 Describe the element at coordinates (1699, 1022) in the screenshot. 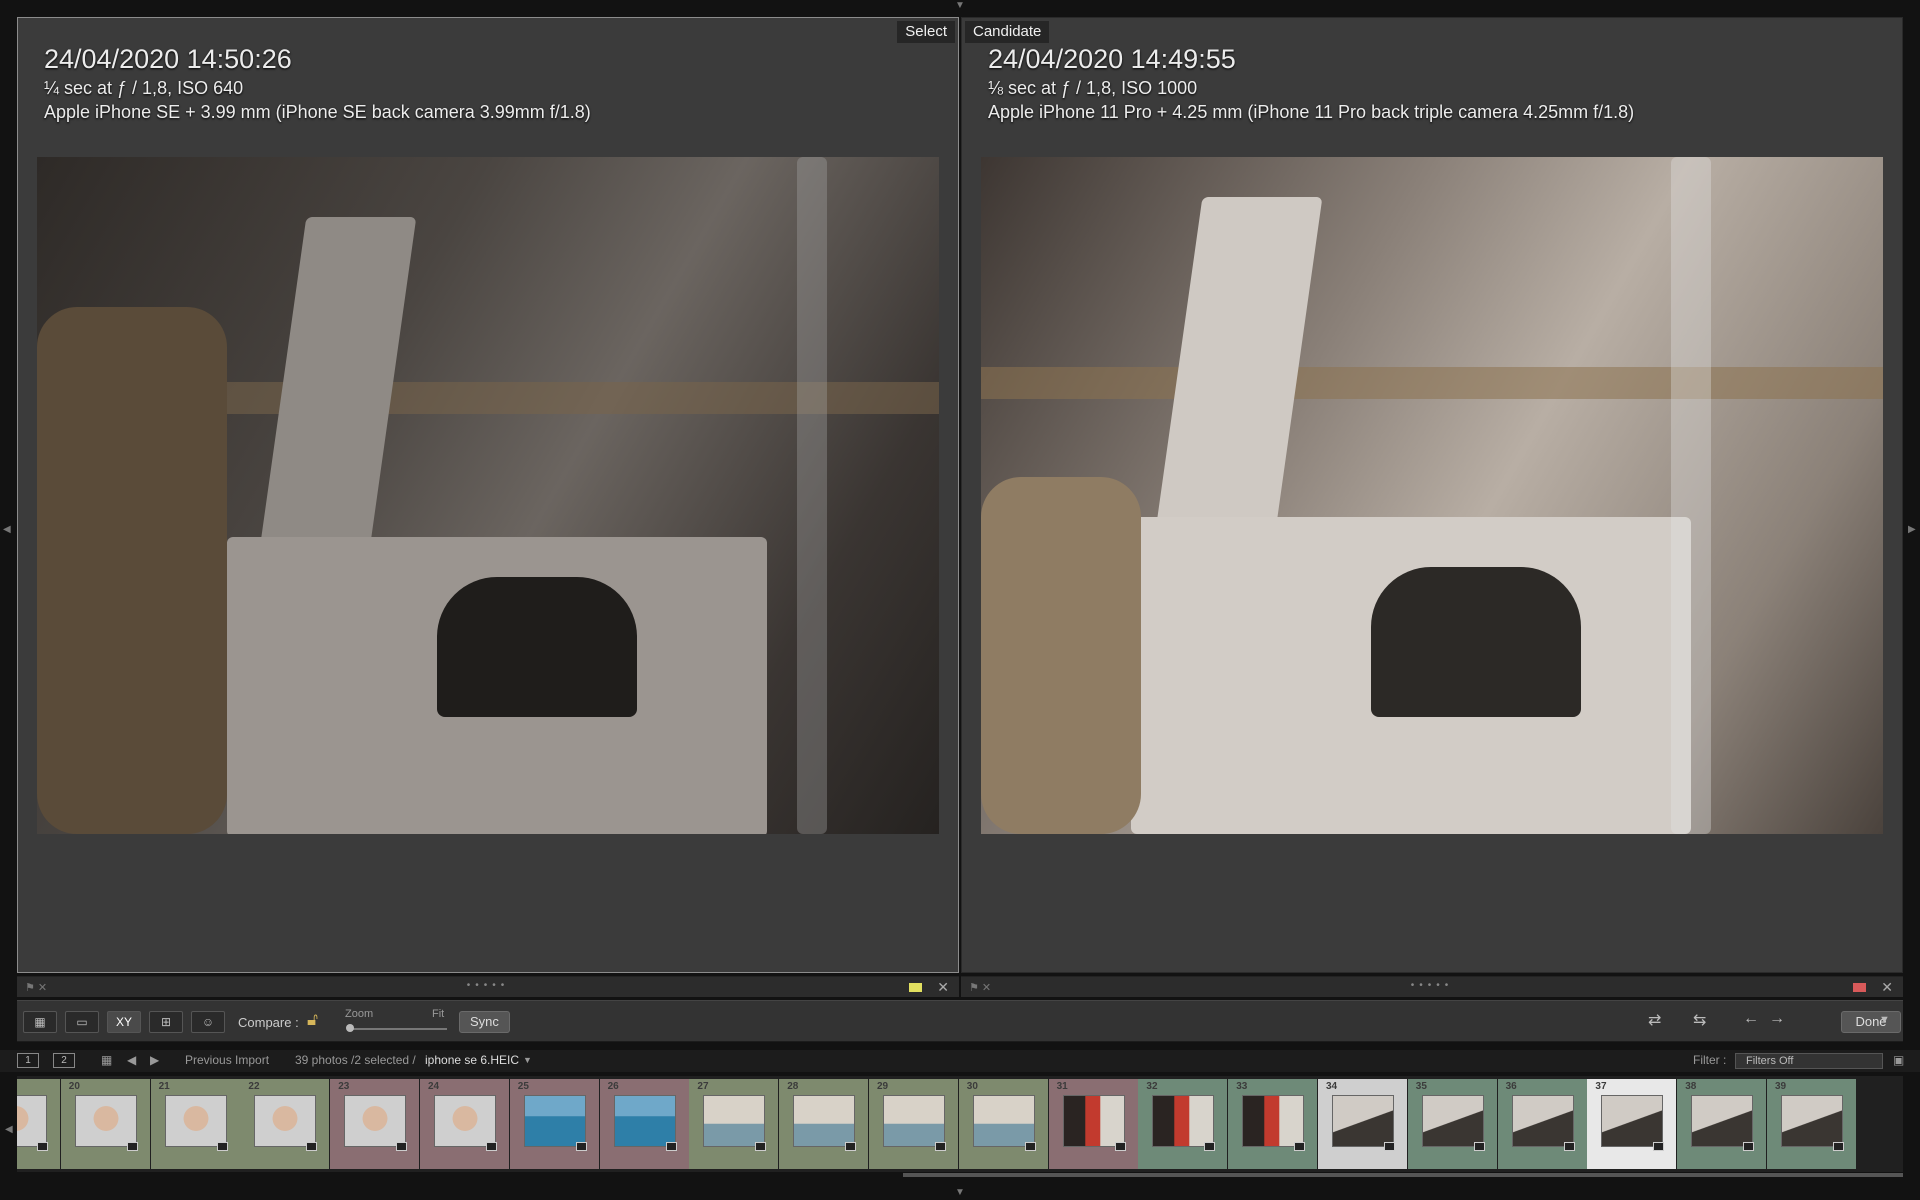

I see `make-select-icon: ⇆` at that location.